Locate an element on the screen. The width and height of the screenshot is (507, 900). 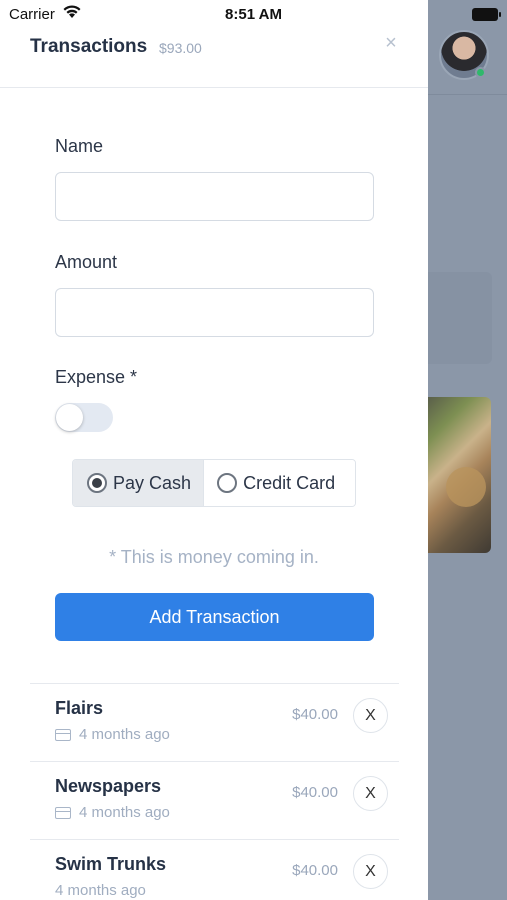
balance-total: $93.00 is located at coordinates (180, 48).